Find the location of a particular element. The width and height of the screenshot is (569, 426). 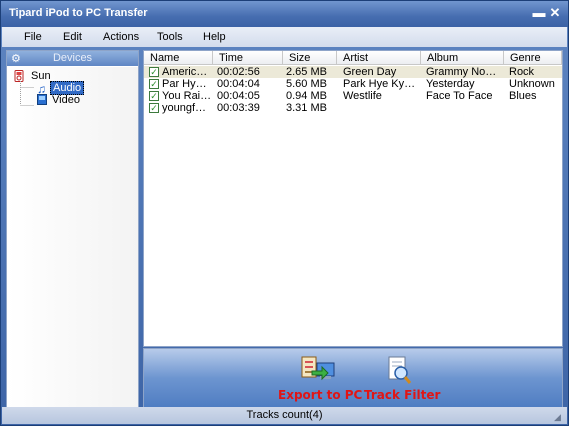

export-icon is located at coordinates (318, 368).